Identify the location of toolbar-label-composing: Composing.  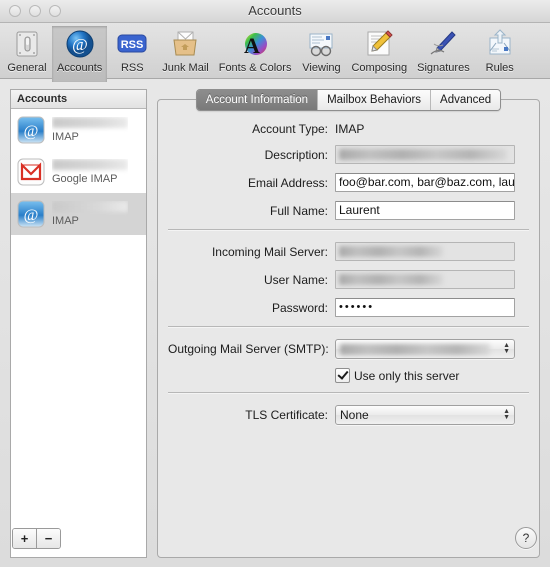
(379, 68).